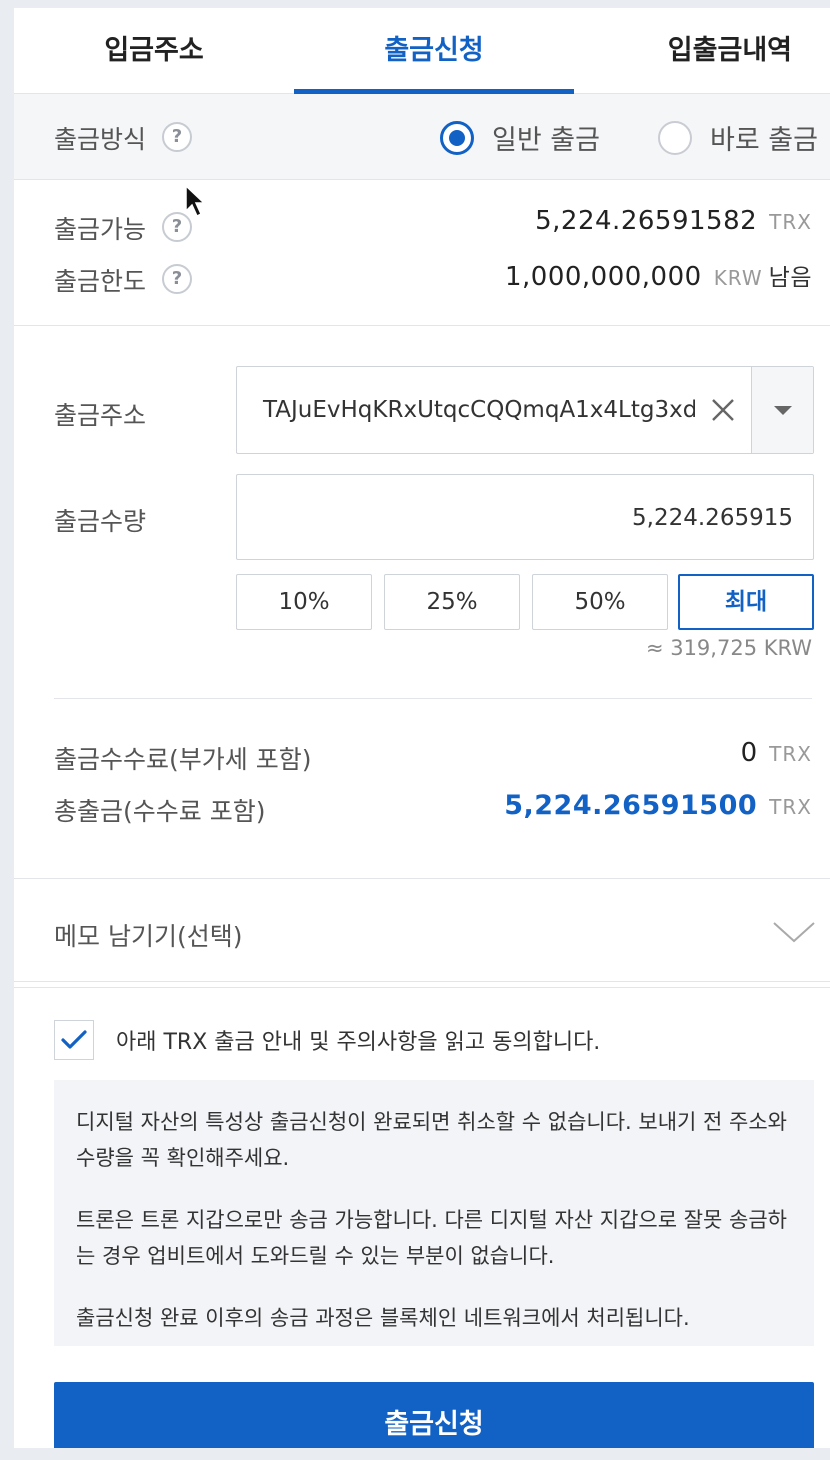  What do you see at coordinates (154, 50) in the screenshot?
I see `tab-deposit-address: 입금주소` at bounding box center [154, 50].